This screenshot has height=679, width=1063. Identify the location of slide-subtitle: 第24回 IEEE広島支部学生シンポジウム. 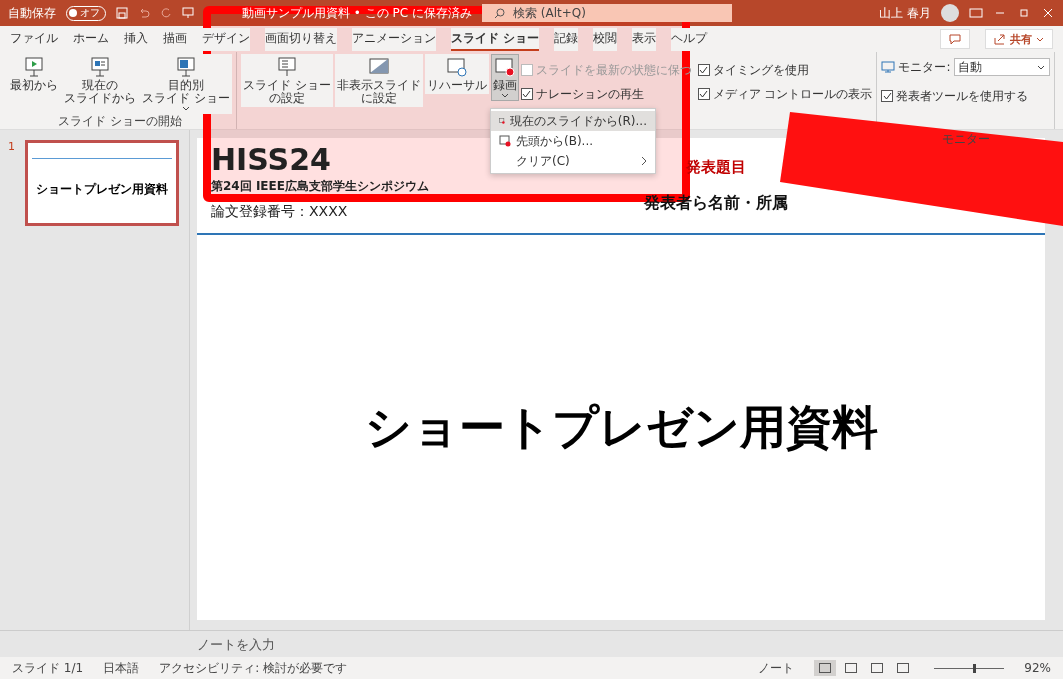
(320, 186).